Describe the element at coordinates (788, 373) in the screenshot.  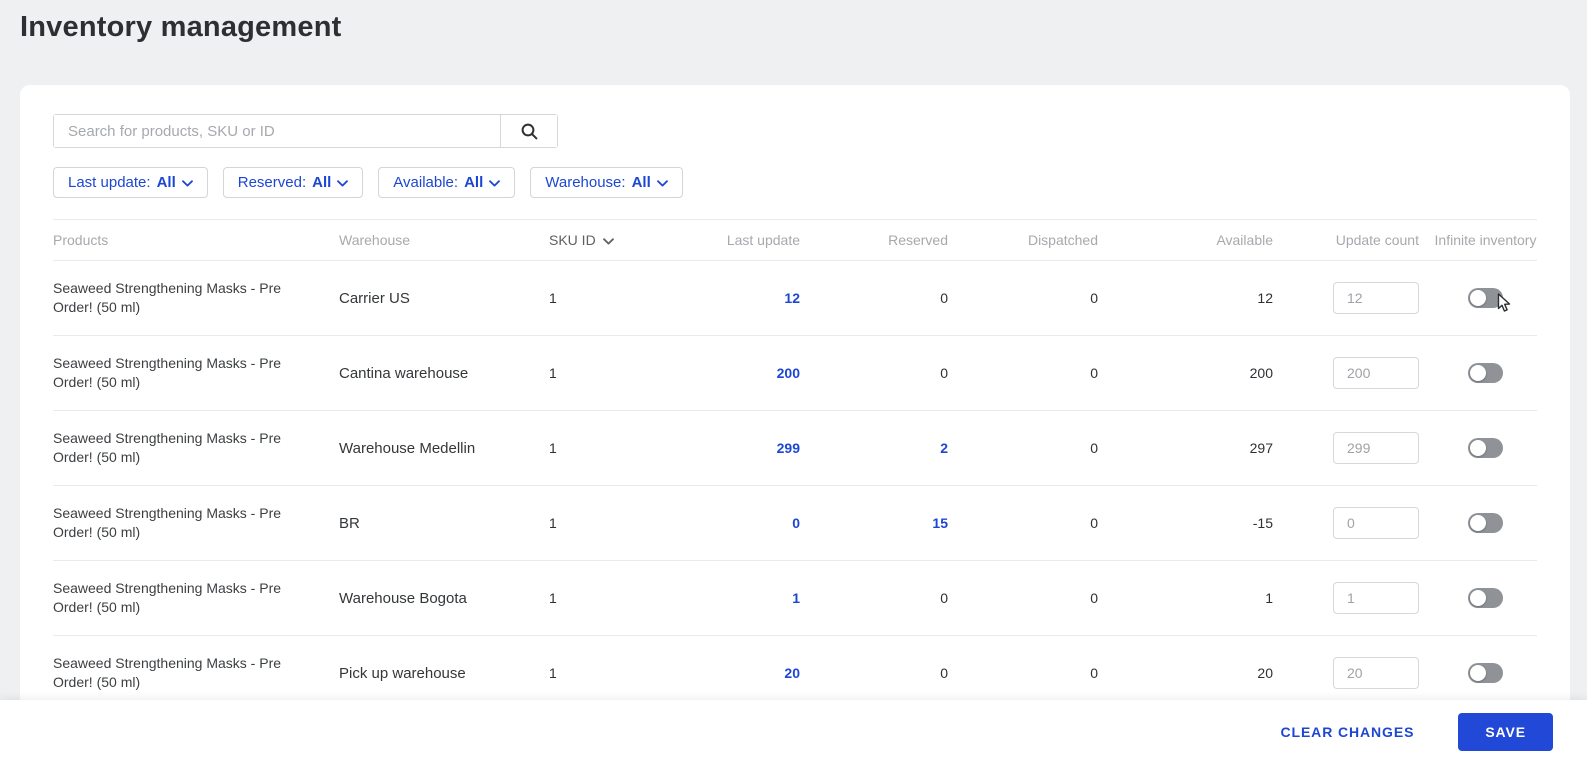
I see `last-update-value: 200` at that location.